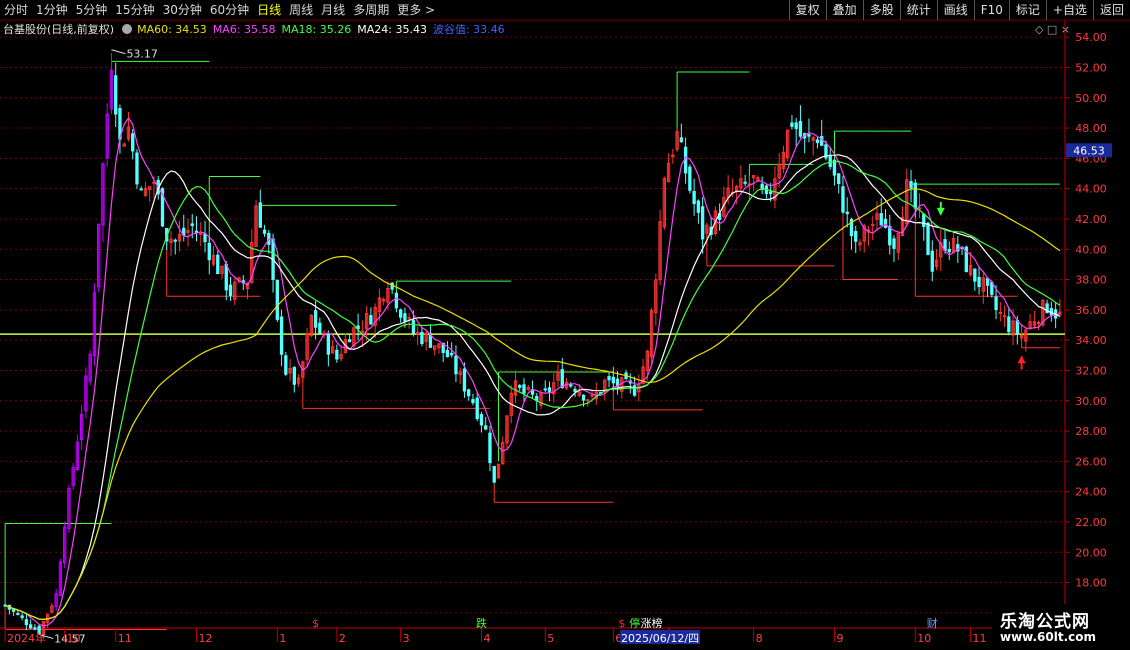 The height and width of the screenshot is (650, 1130). Describe the element at coordinates (550, 638) in the screenshot. I see `month-label: 5` at that location.